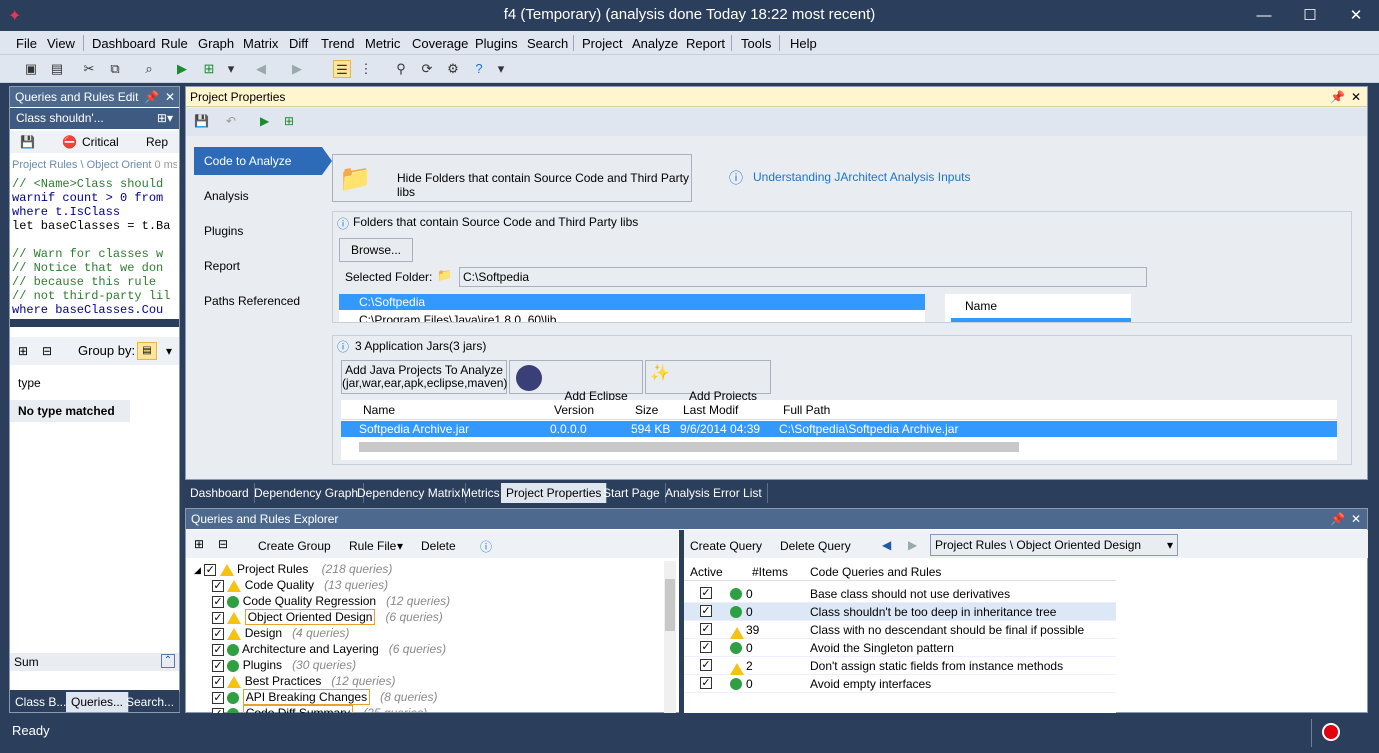 The width and height of the screenshot is (1379, 753). I want to click on tab-analysis-error-list: Analysis Error List, so click(714, 493).